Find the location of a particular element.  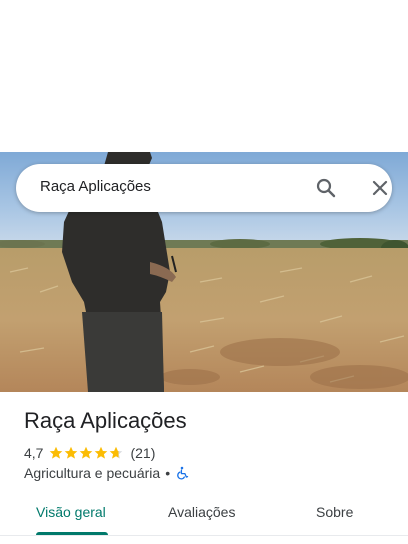

place-category: Agricultura e pecuária is located at coordinates (92, 473).